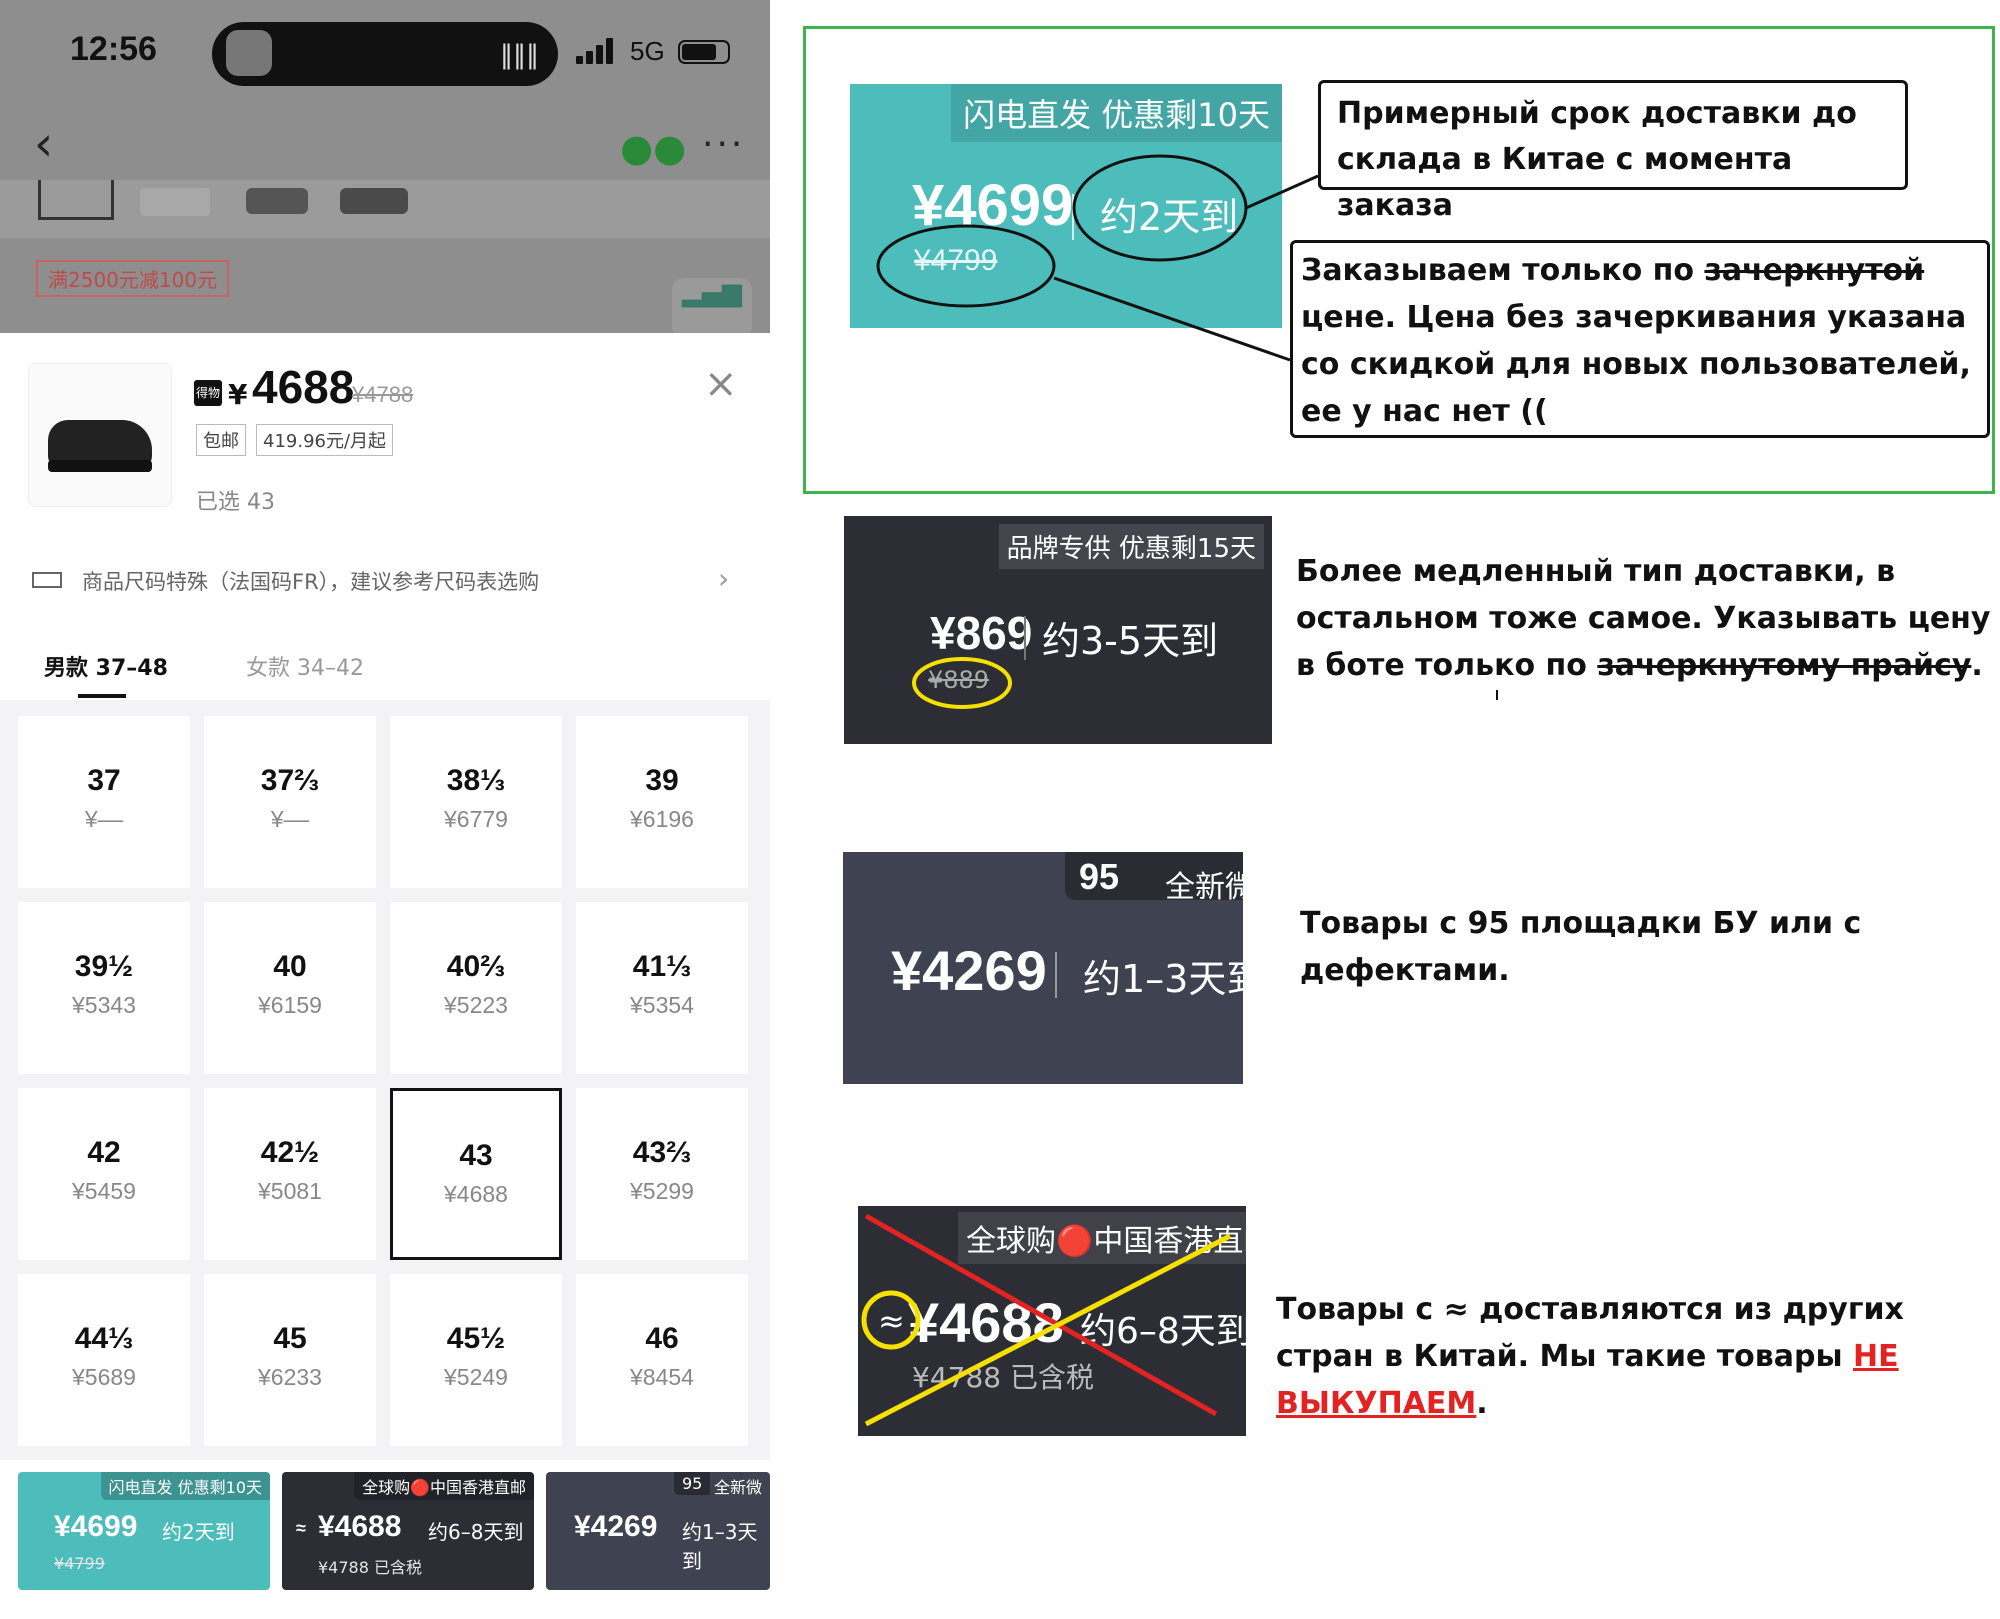  I want to click on size-cell: 44⅓ ¥5689, so click(104, 1360).